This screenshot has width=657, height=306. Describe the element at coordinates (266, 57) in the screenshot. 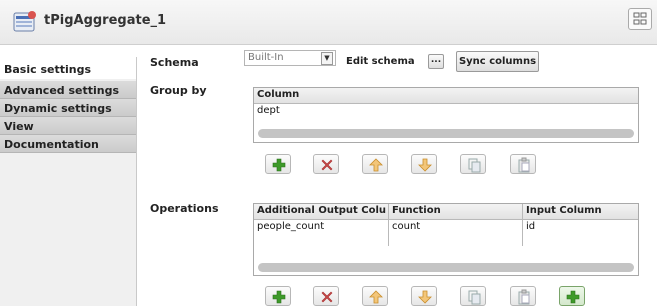

I see `schema-mode-value: Built-In` at that location.